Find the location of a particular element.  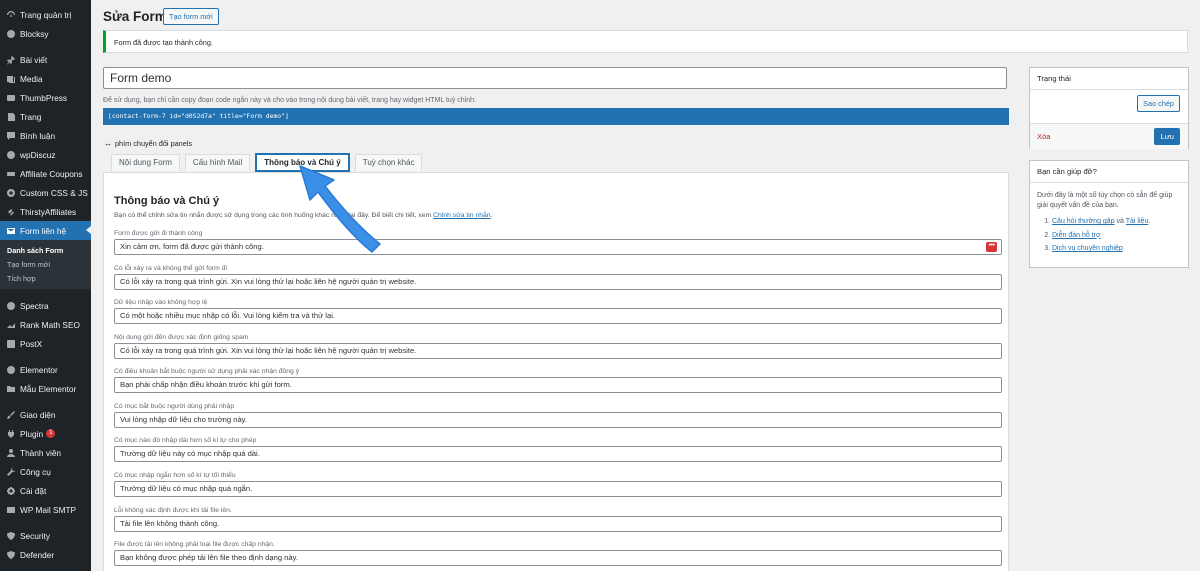

sidebar-item-label: Affiliate Coupons is located at coordinates (51, 173).